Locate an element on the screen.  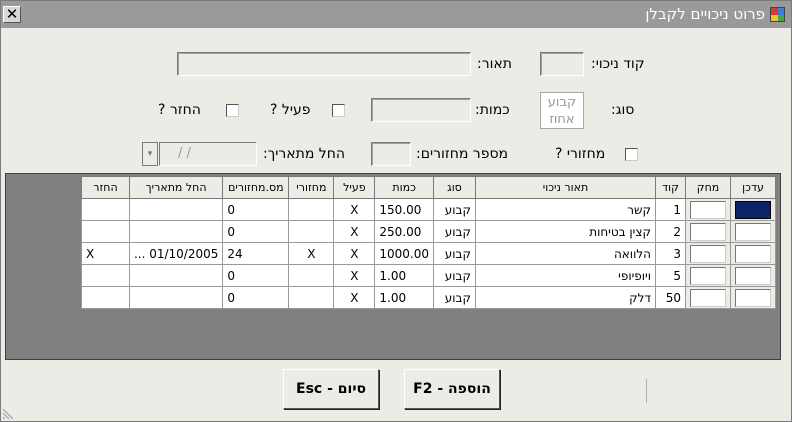
header-code: קוד is located at coordinates (670, 187).